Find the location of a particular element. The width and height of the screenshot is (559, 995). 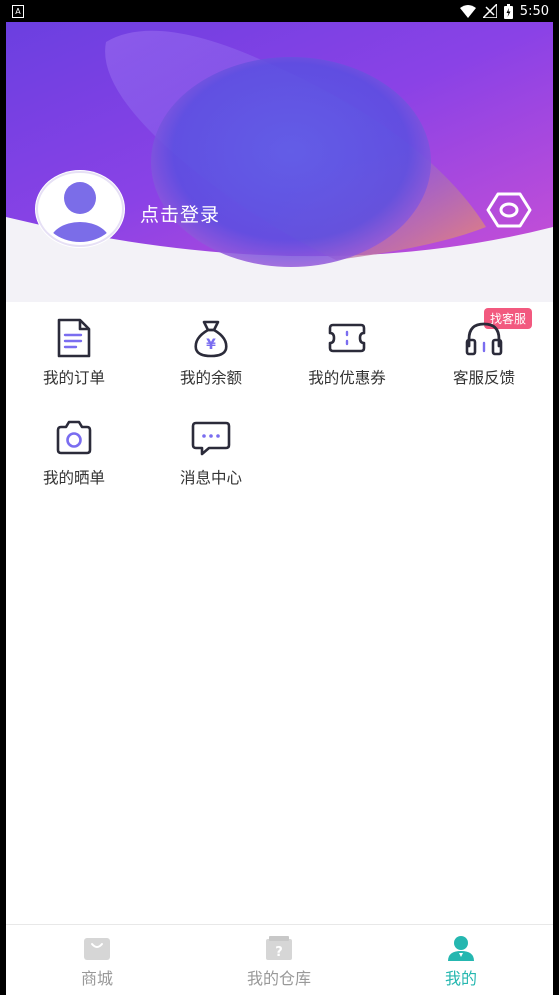

message-icon is located at coordinates (211, 438).